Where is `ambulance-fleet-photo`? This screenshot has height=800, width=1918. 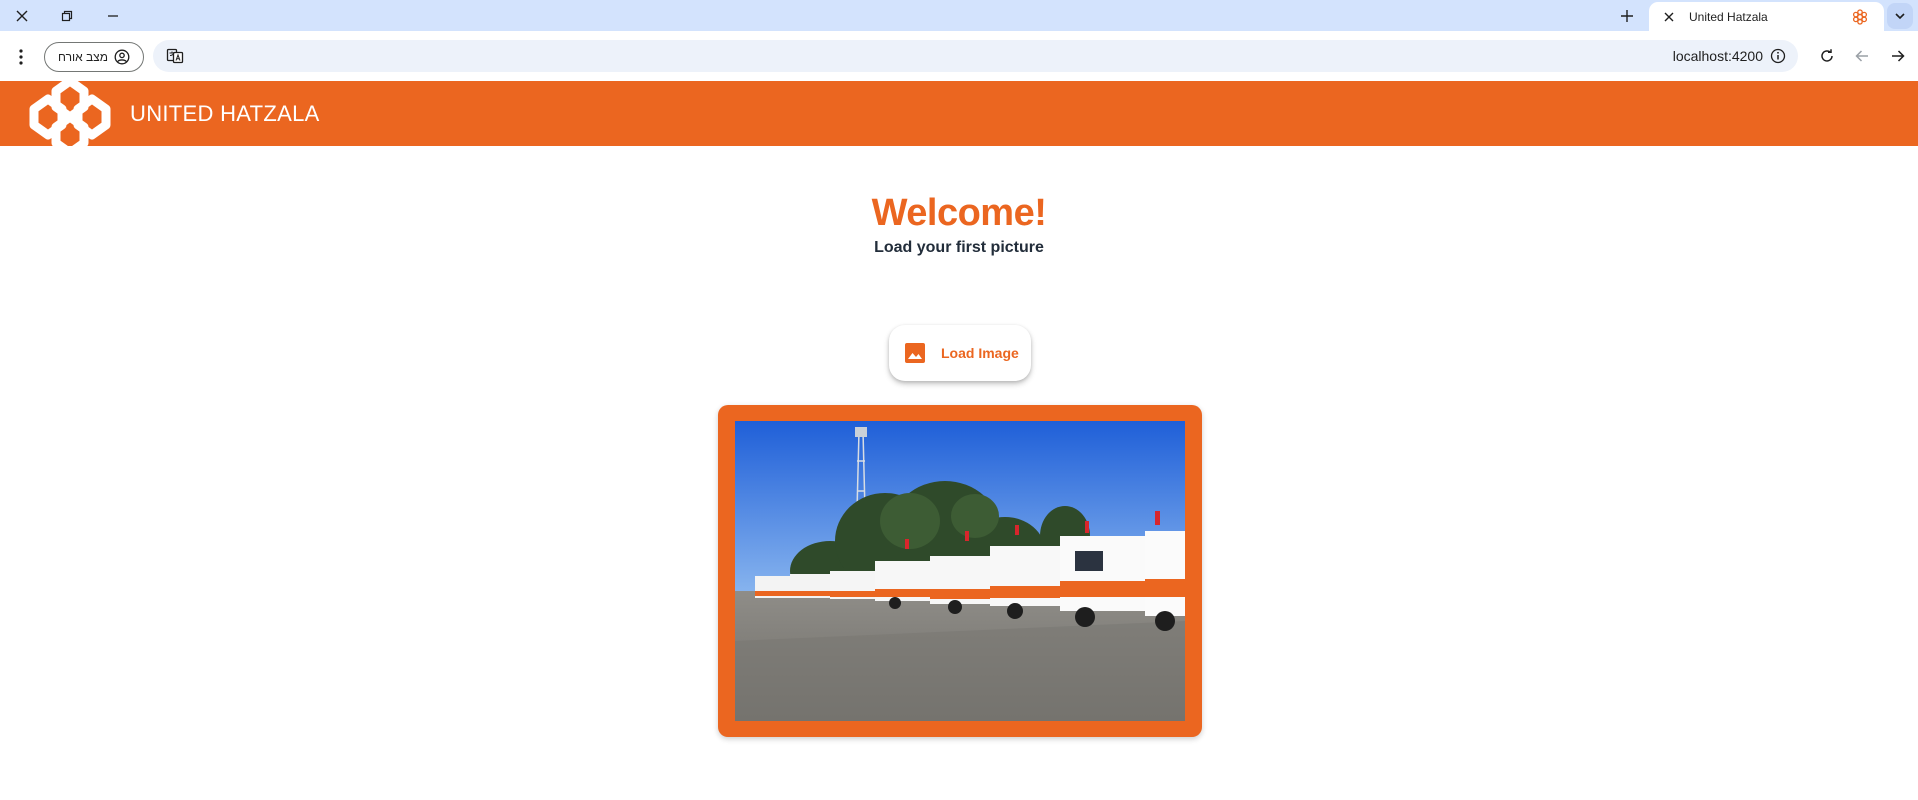 ambulance-fleet-photo is located at coordinates (960, 571).